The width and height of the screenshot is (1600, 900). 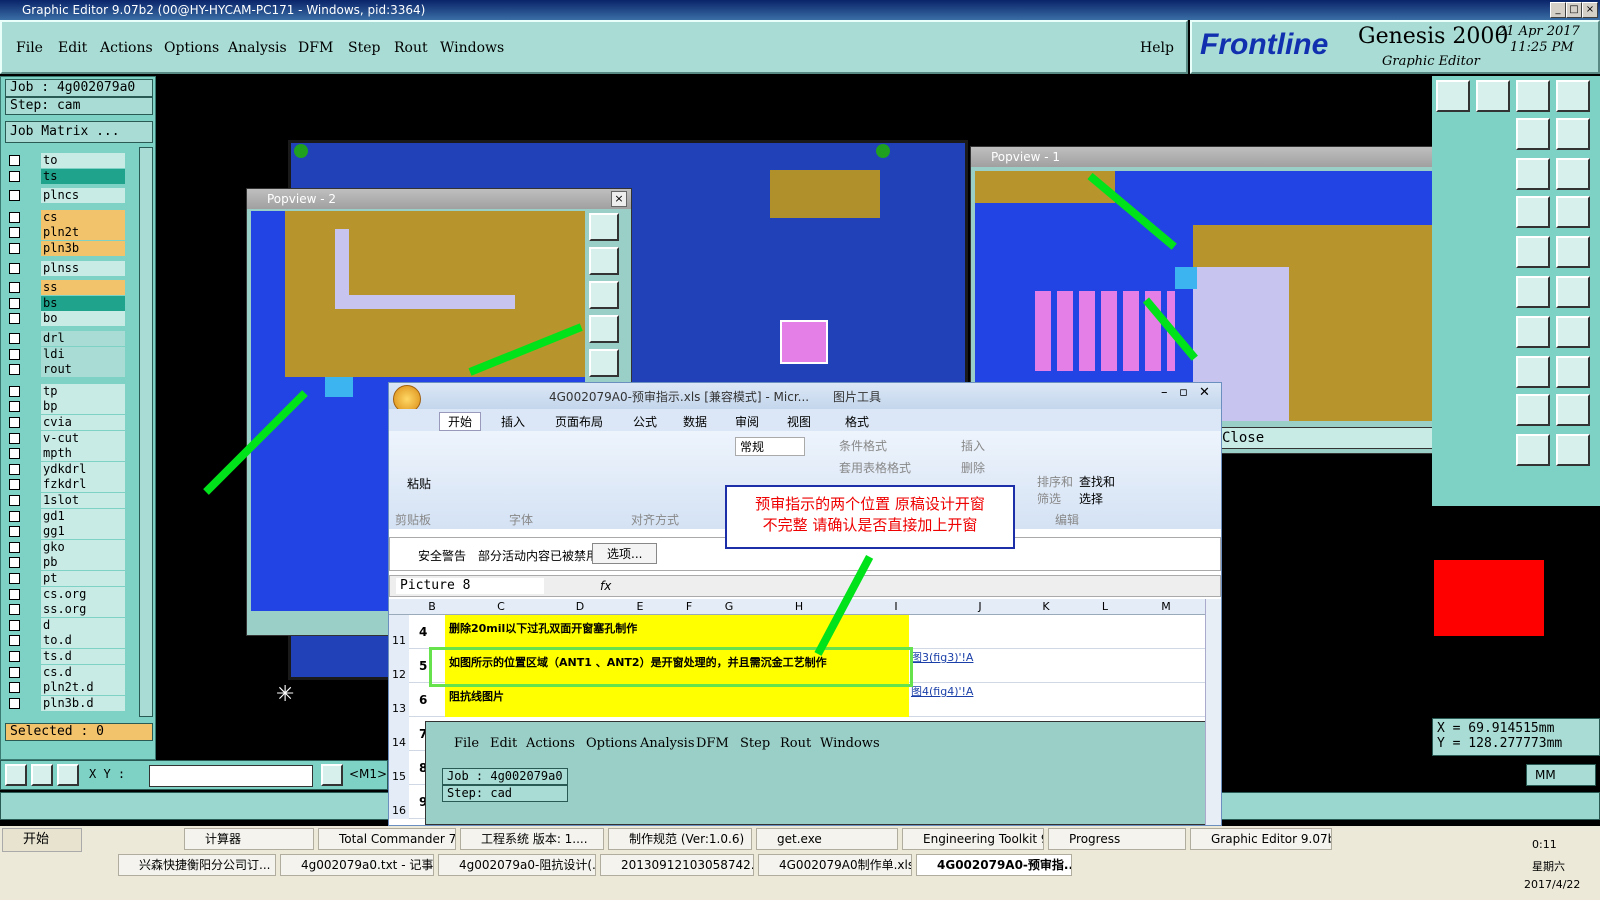 What do you see at coordinates (29, 48) in the screenshot?
I see `menu-file: File` at bounding box center [29, 48].